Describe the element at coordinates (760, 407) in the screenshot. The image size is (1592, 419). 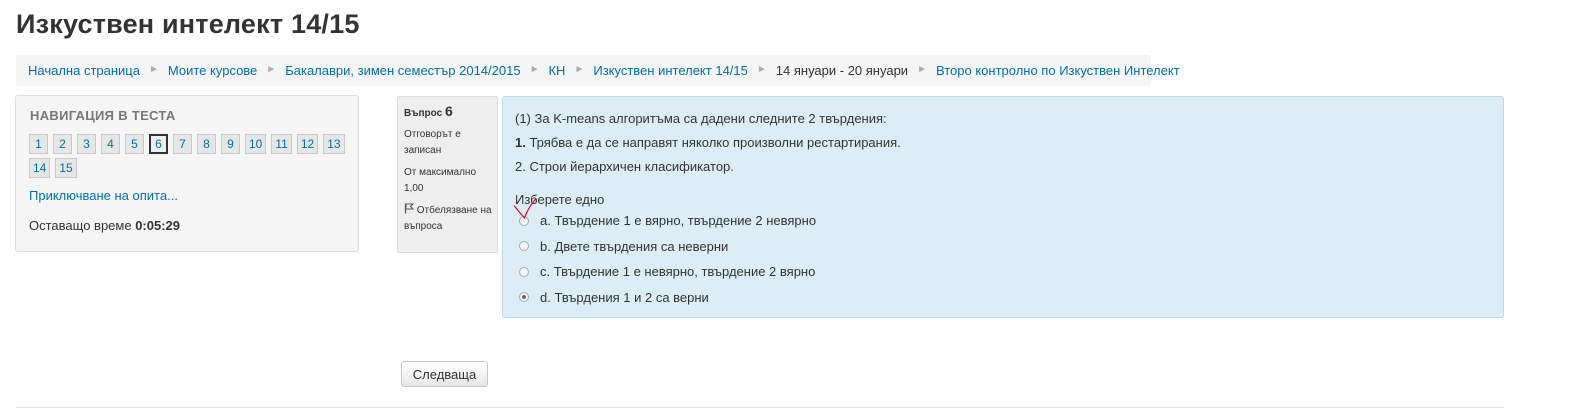
I see `bottom-divider` at that location.